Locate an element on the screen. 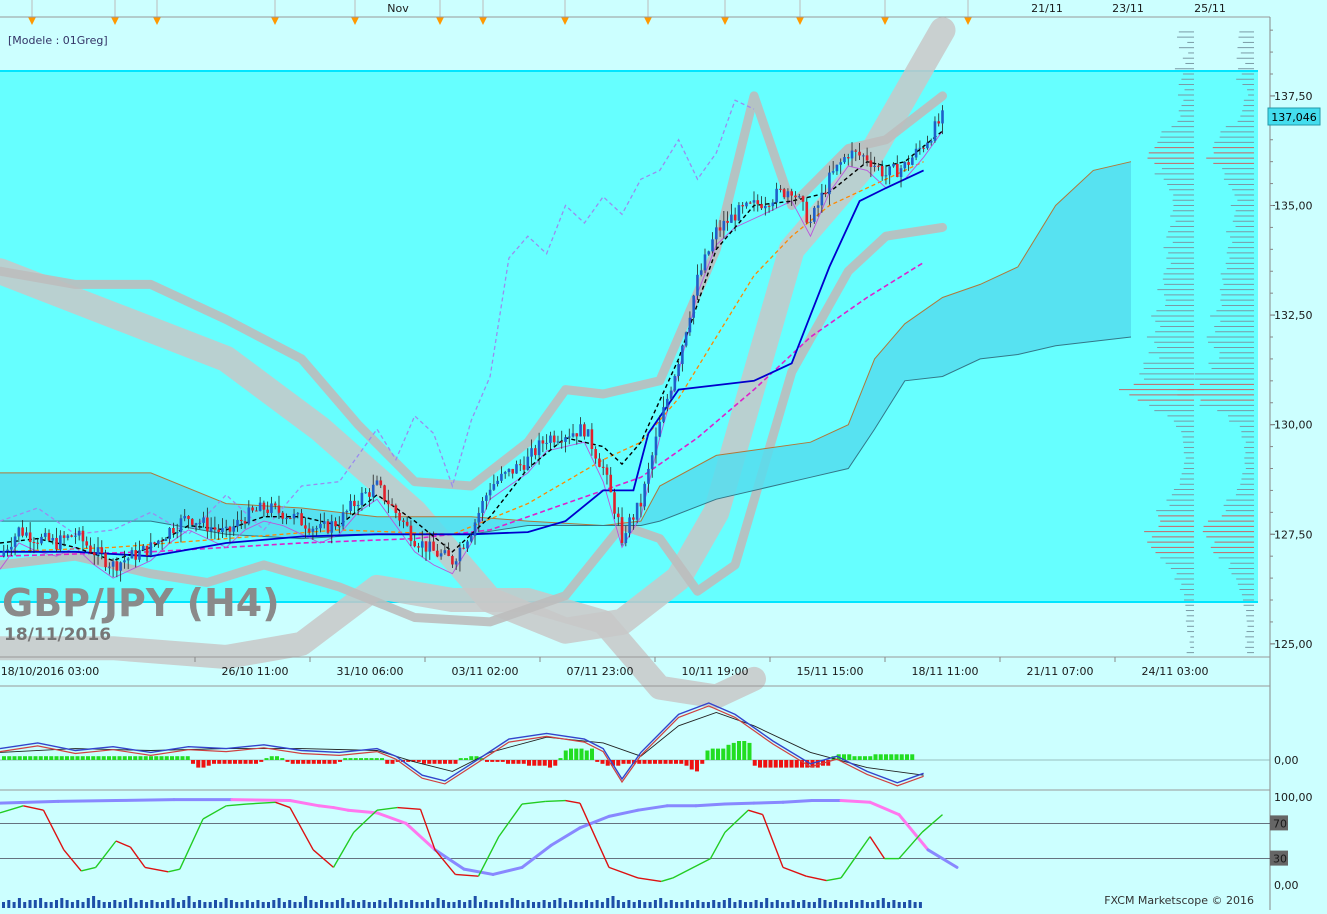  stoch-axis-label: 0,00 is located at coordinates (1286, 885).